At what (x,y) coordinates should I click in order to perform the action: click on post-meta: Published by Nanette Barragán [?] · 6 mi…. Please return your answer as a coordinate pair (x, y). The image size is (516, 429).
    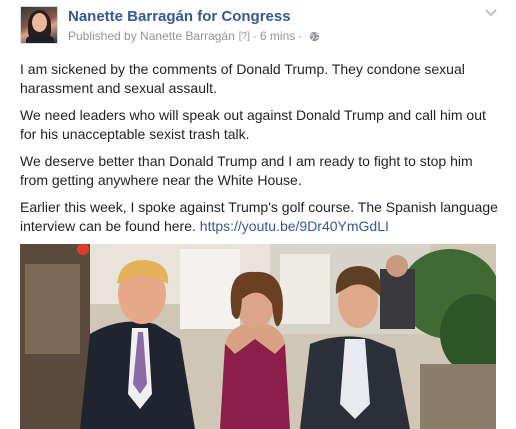
    Looking at the image, I should click on (194, 36).